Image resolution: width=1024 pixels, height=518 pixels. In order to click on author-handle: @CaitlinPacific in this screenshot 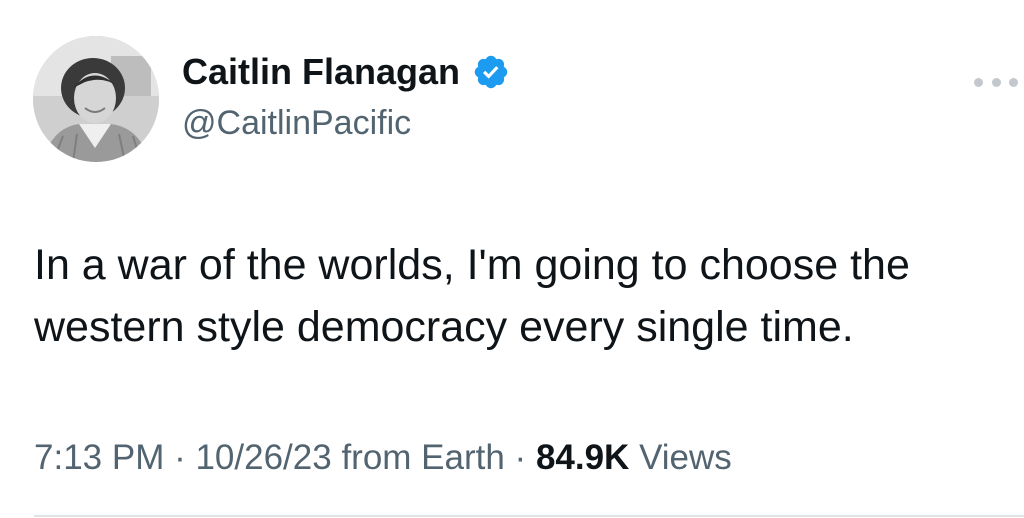, I will do `click(296, 123)`.